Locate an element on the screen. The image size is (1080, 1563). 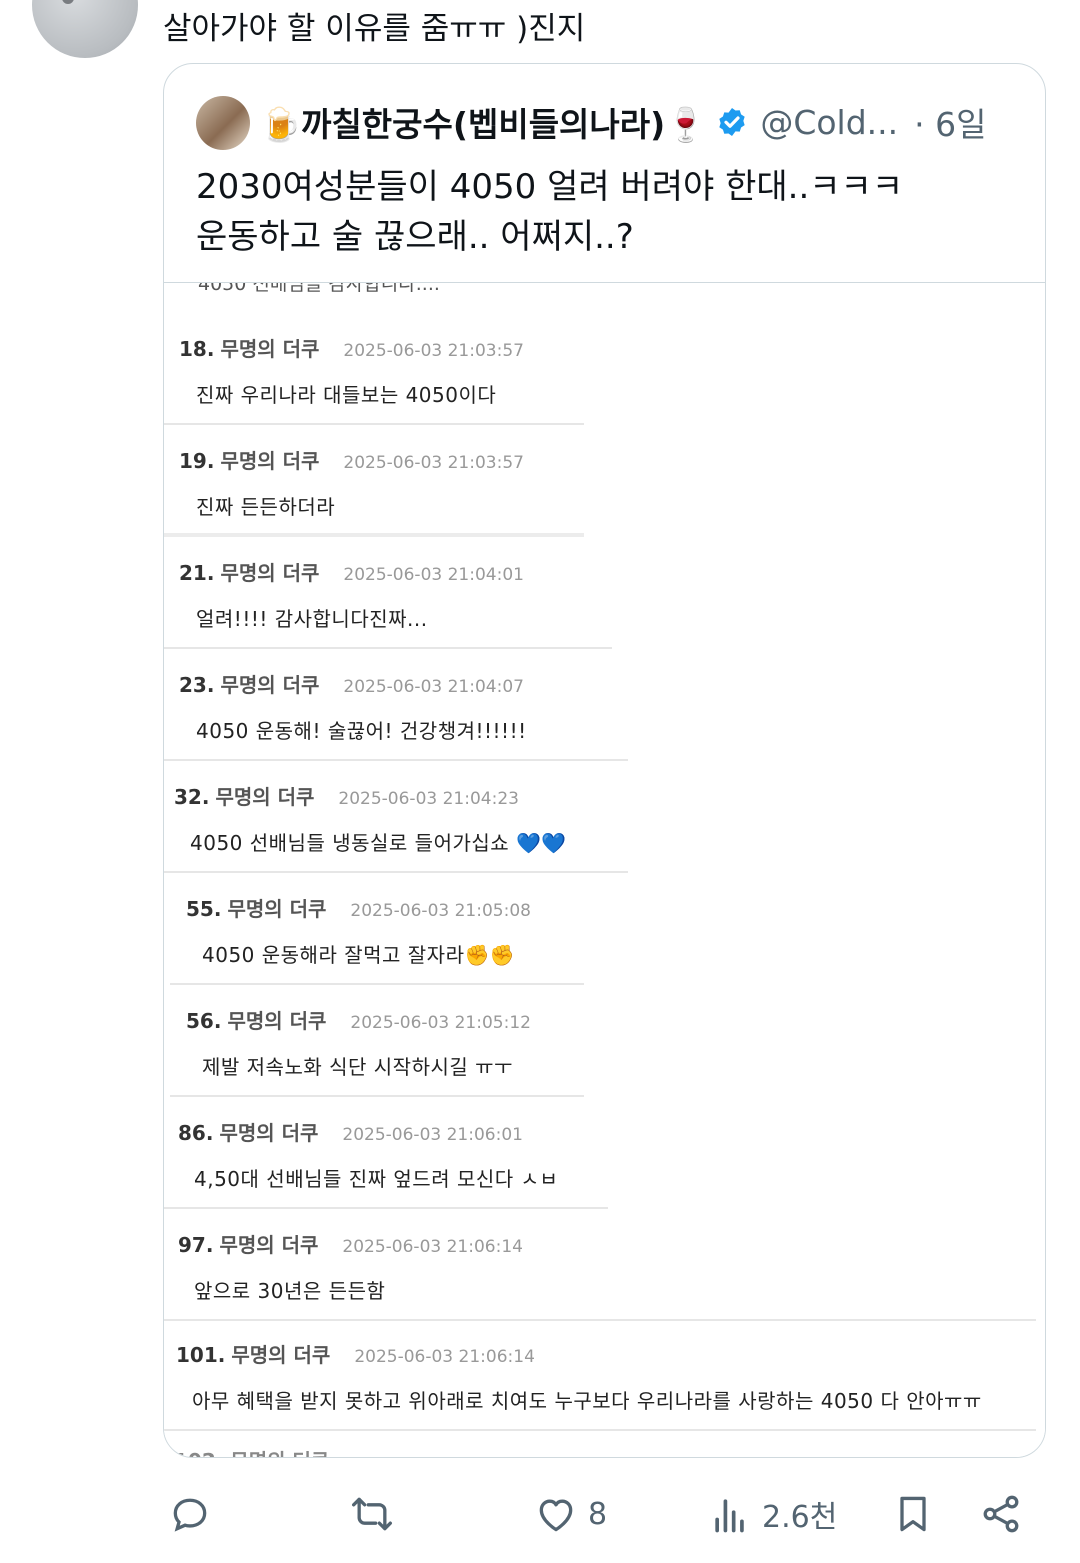
views-icon is located at coordinates (729, 1516).